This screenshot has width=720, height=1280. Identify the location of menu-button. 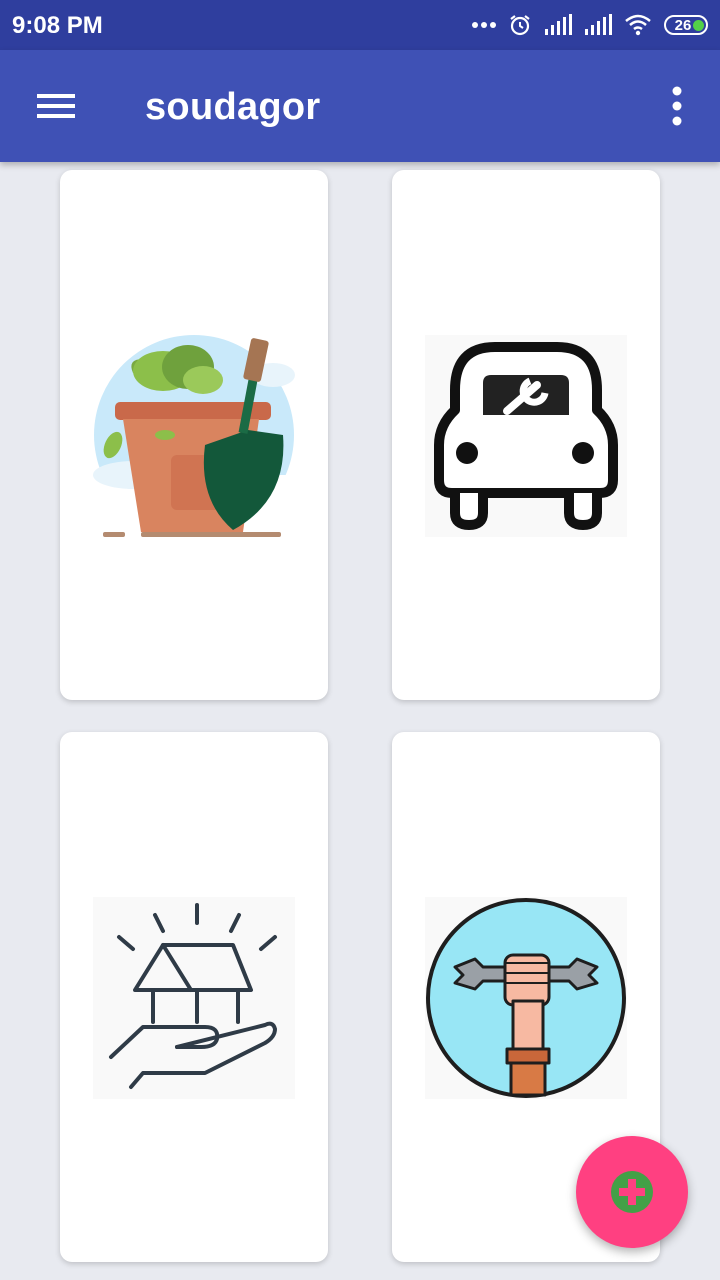
(56, 106).